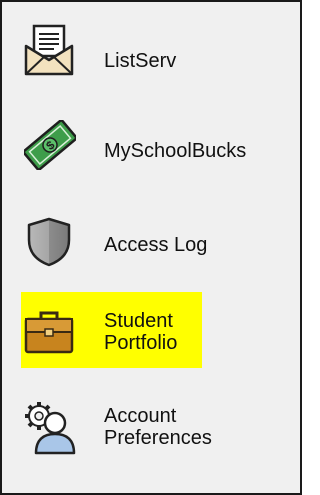  Describe the element at coordinates (49, 241) in the screenshot. I see `shield-icon` at that location.